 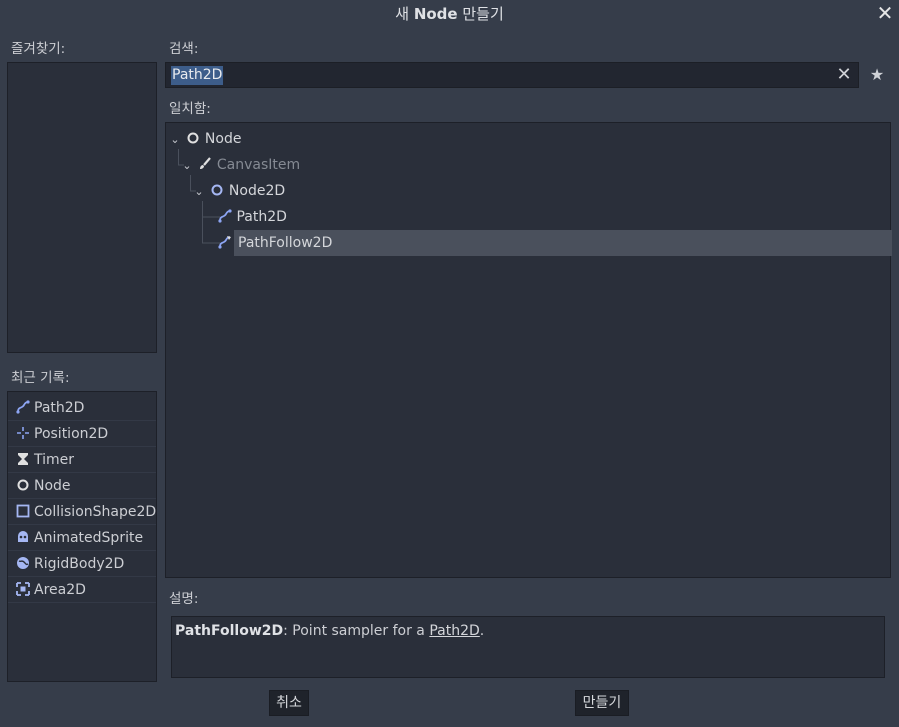 I want to click on recent-item: CollisionShape2D, so click(x=82, y=512).